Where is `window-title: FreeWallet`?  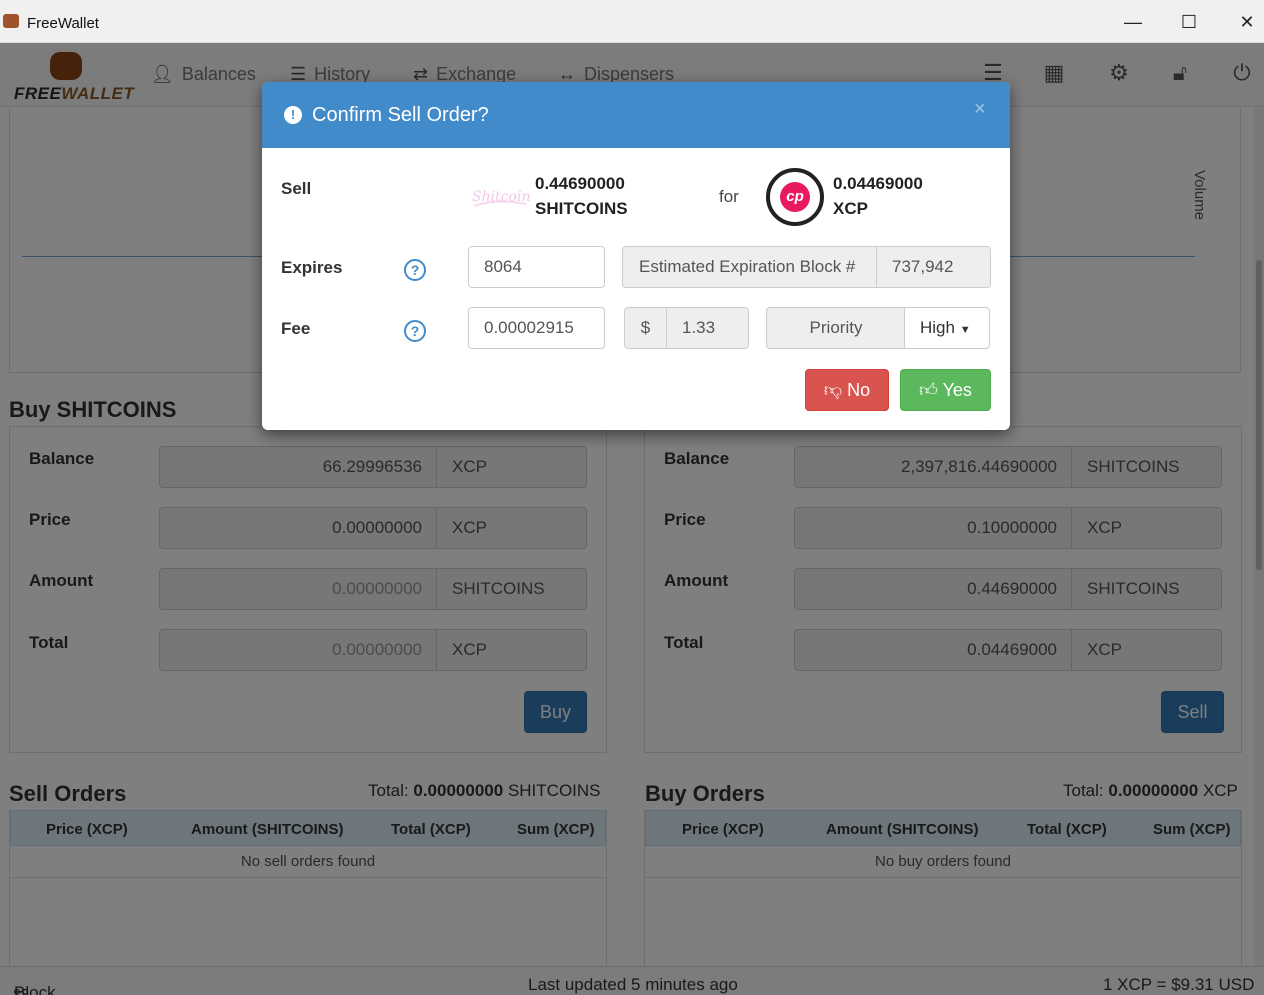 window-title: FreeWallet is located at coordinates (63, 23).